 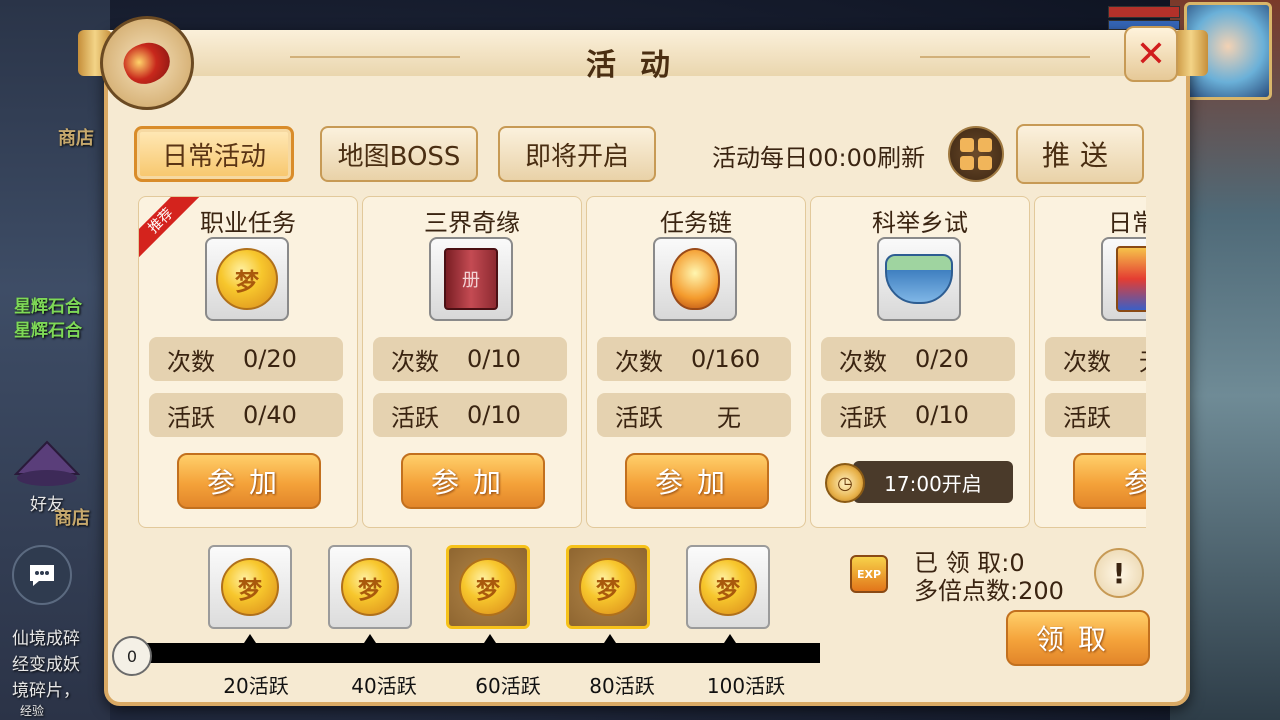 What do you see at coordinates (1144, 12) in the screenshot?
I see `hp-bar` at bounding box center [1144, 12].